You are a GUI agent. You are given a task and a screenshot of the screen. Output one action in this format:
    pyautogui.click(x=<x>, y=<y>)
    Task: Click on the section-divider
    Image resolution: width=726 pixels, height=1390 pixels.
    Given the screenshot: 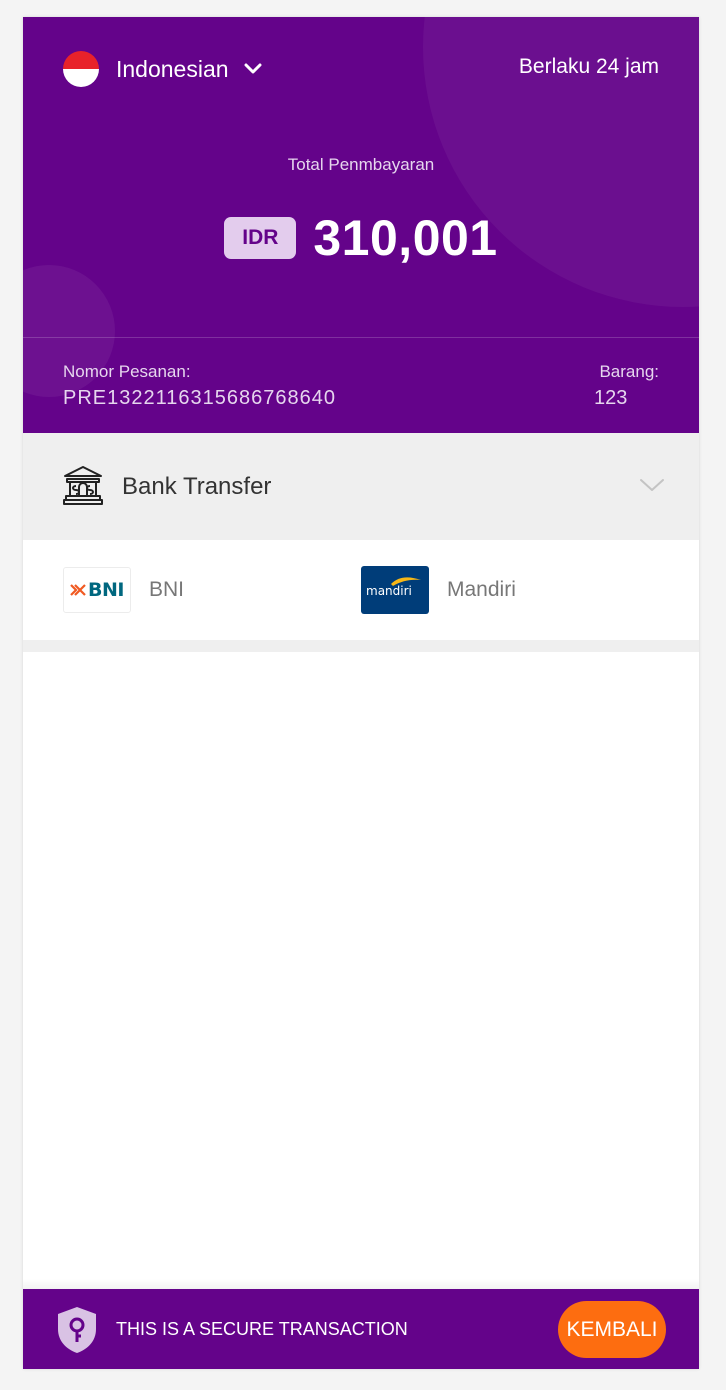 What is the action you would take?
    pyautogui.click(x=361, y=646)
    